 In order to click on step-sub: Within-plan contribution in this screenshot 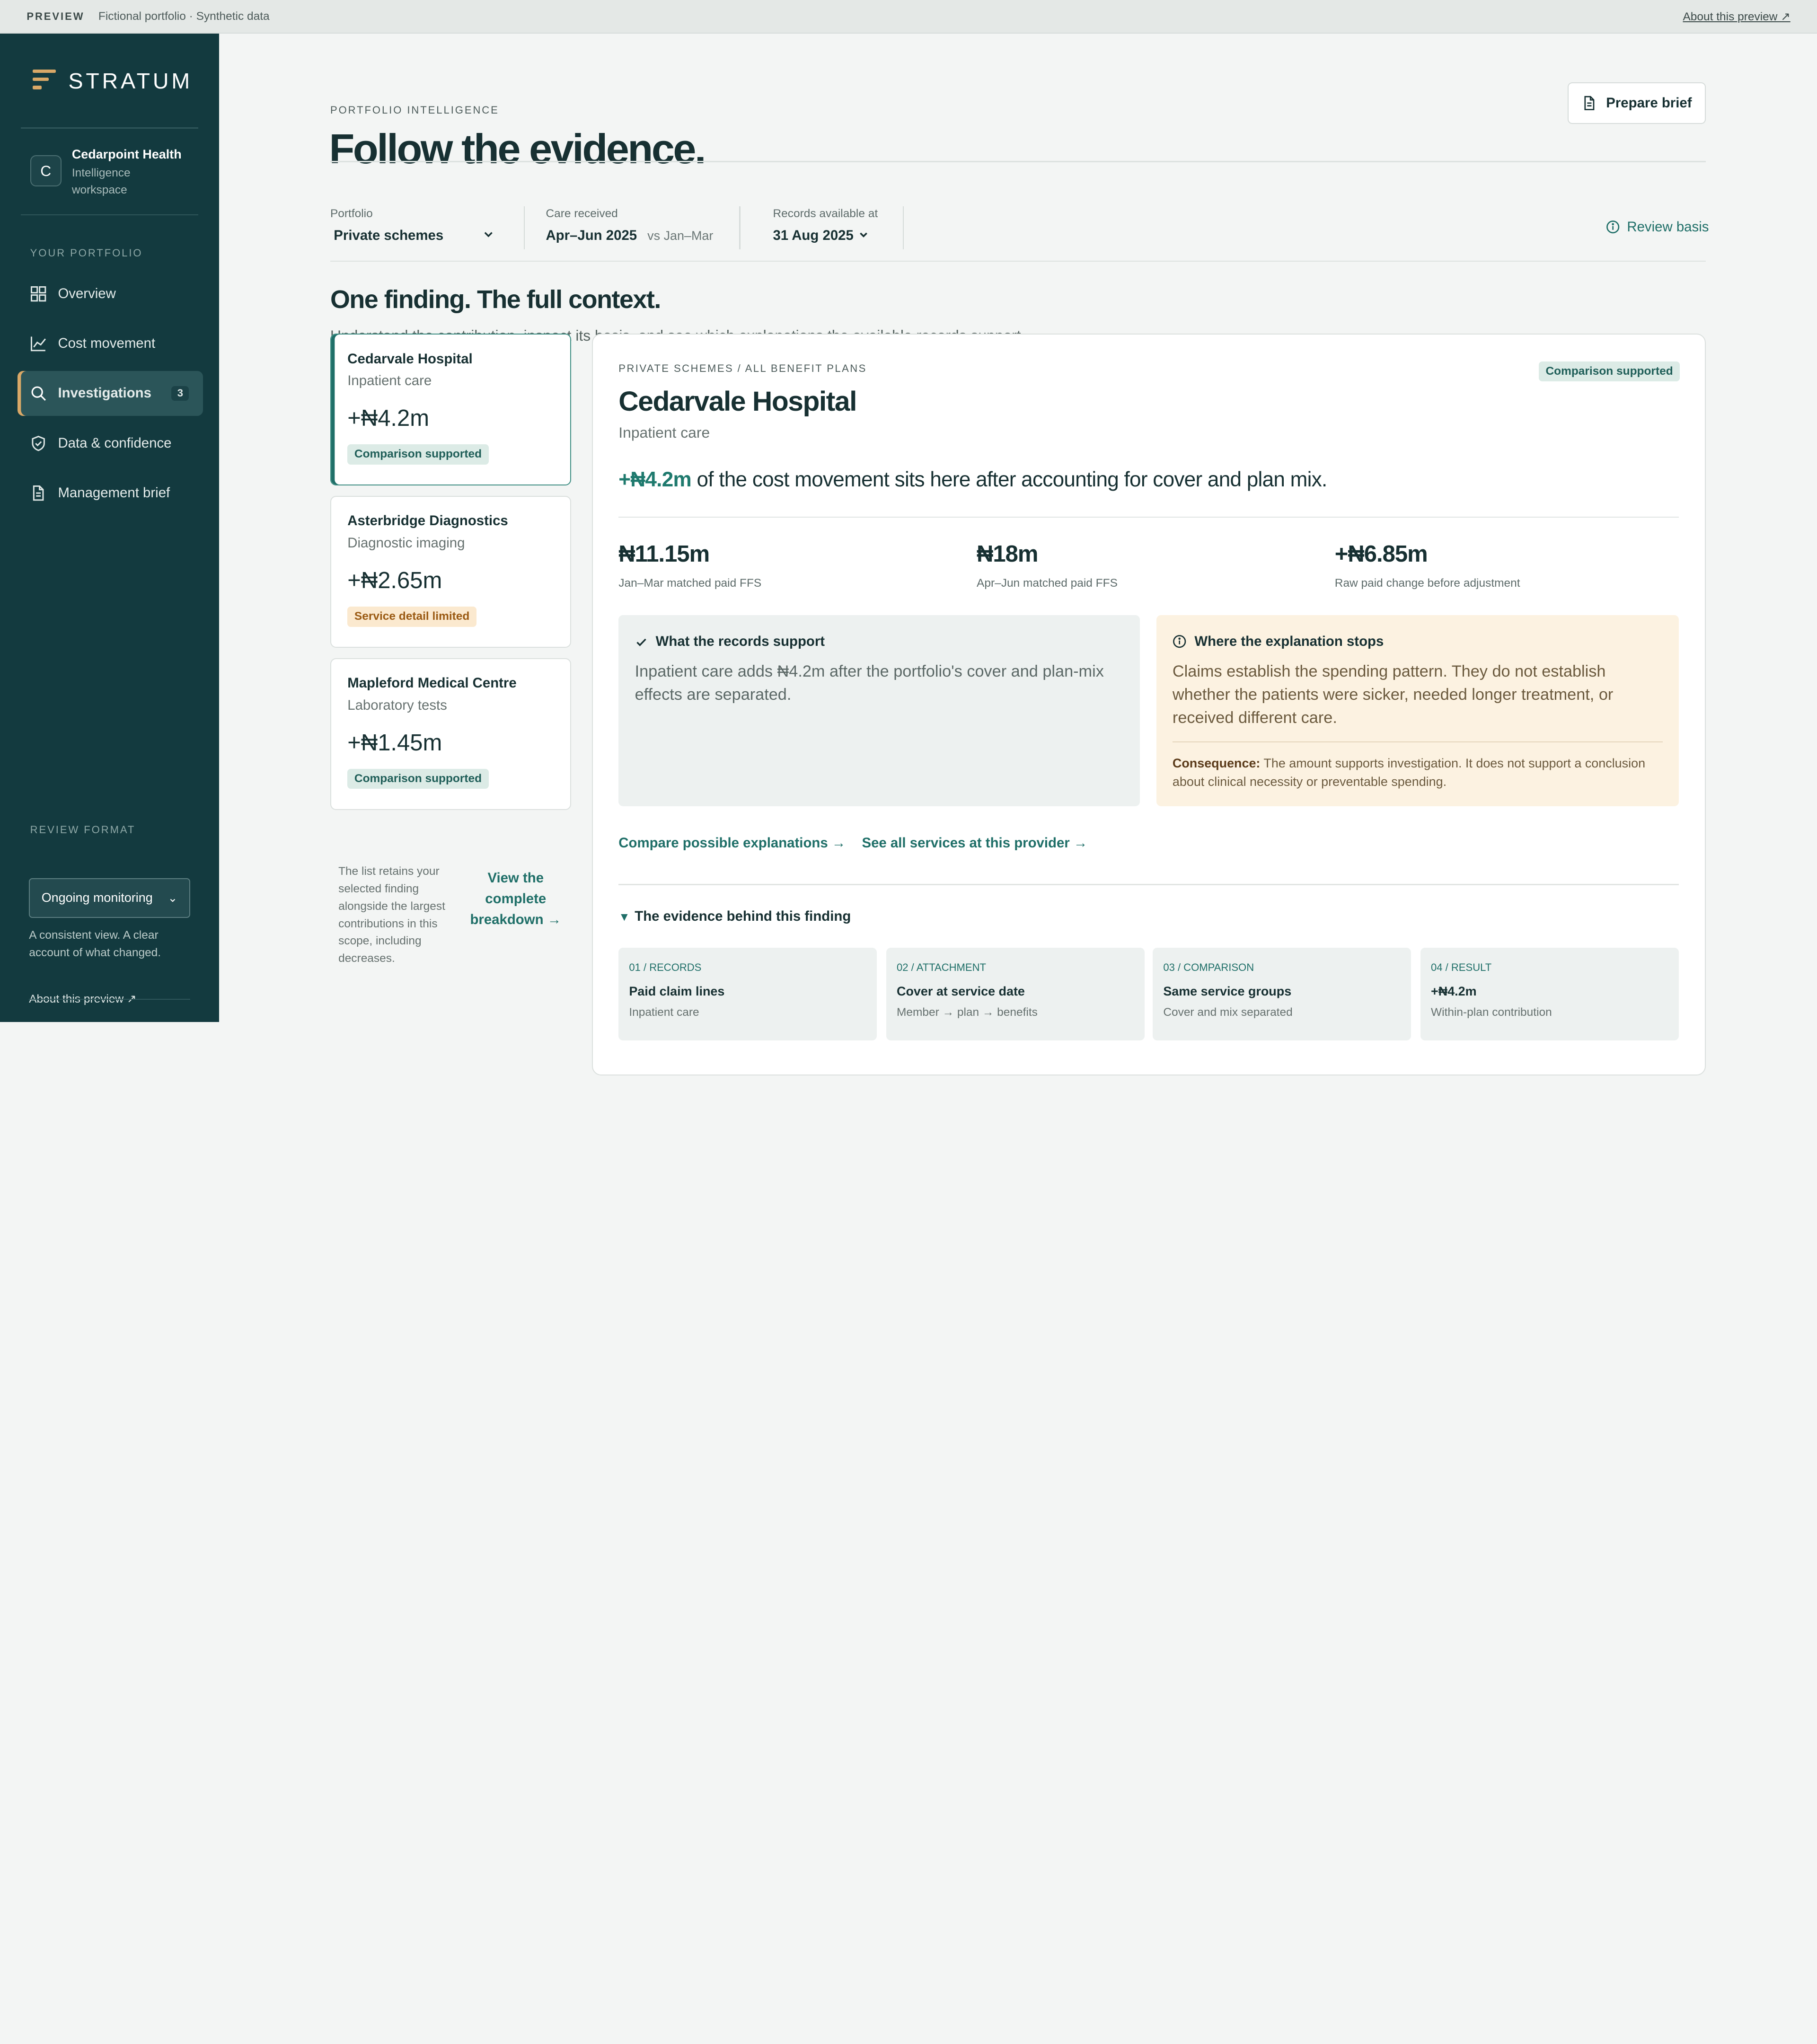, I will do `click(1492, 1012)`.